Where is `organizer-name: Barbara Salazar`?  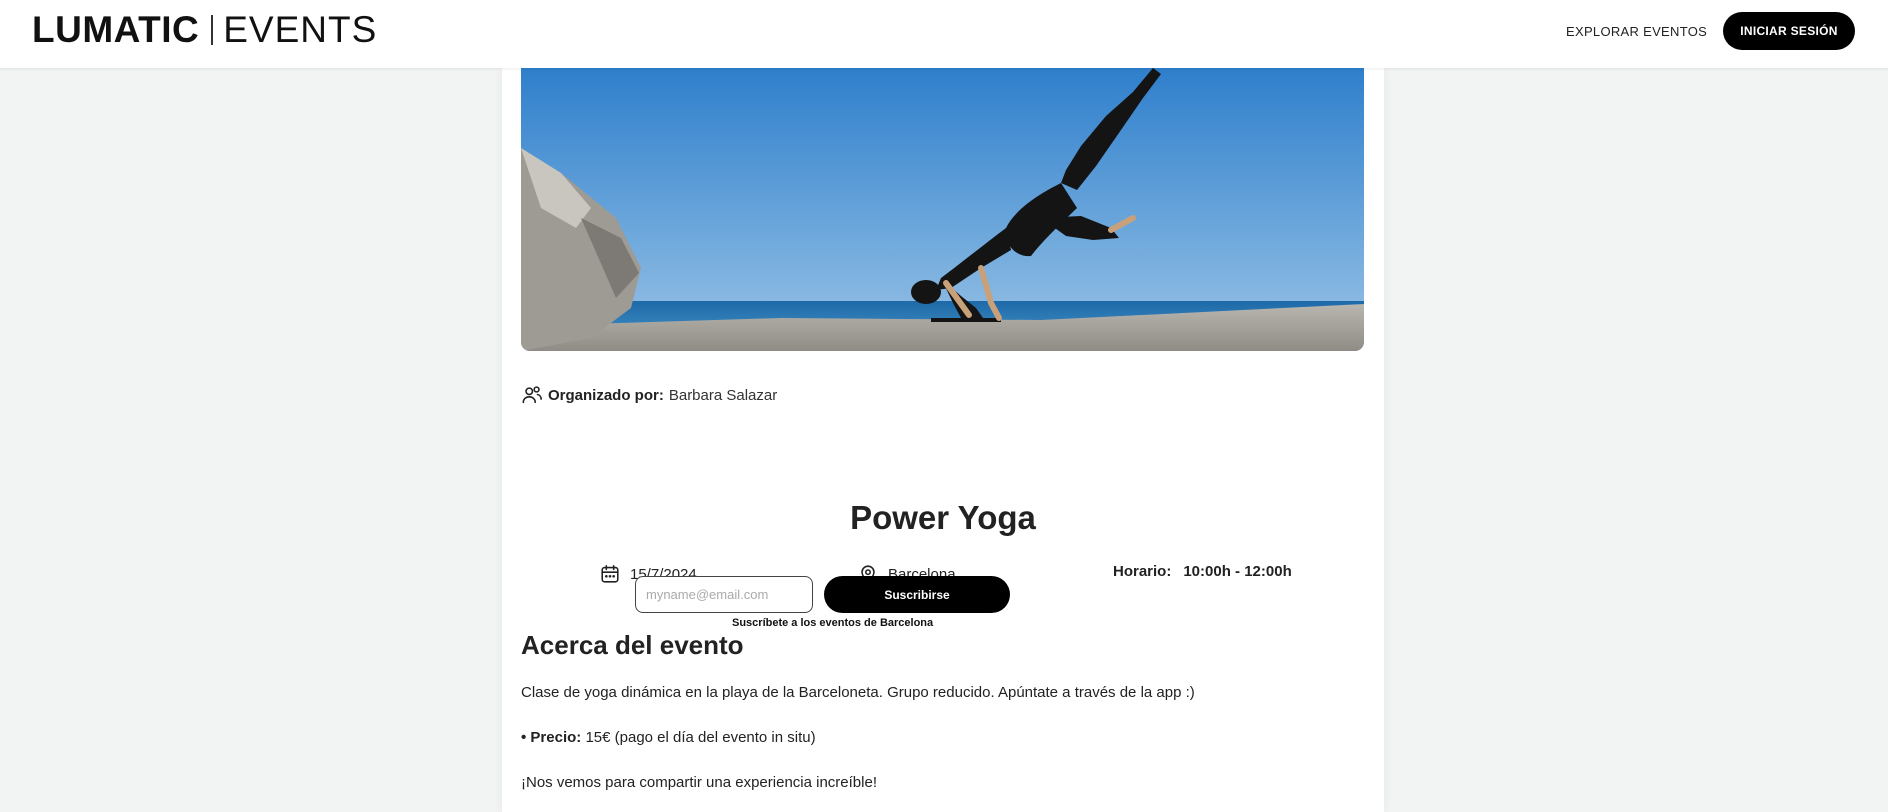 organizer-name: Barbara Salazar is located at coordinates (723, 395).